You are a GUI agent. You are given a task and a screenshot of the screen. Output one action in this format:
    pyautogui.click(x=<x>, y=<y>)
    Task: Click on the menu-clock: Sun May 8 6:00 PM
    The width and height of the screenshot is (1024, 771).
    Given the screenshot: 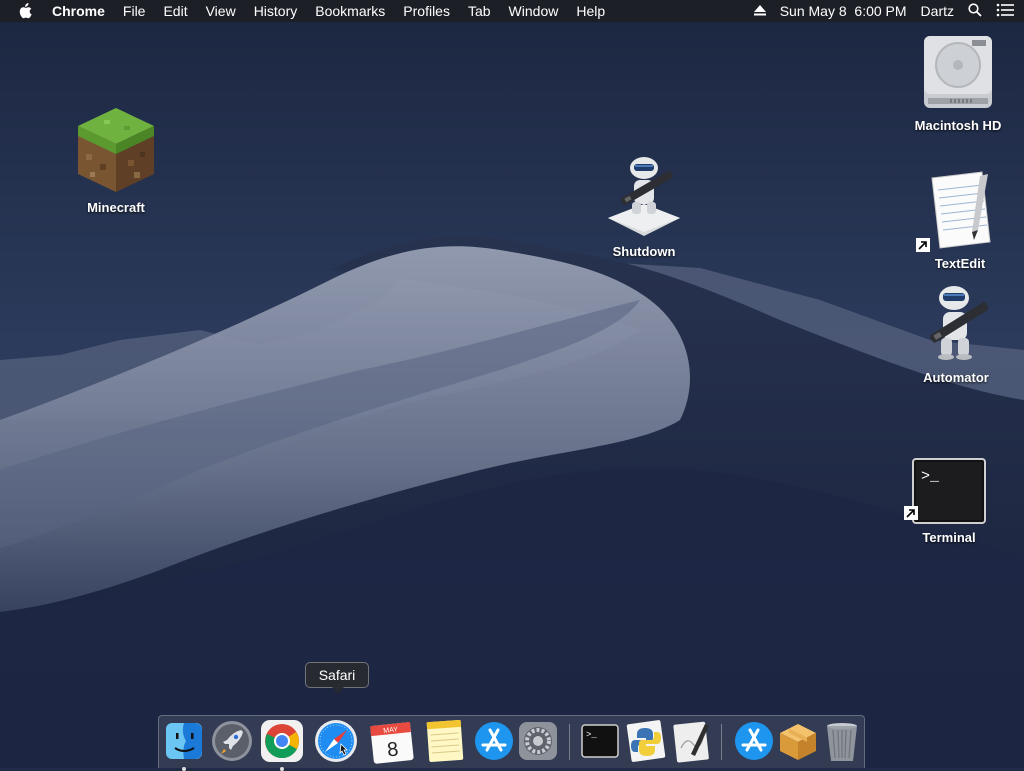 What is the action you would take?
    pyautogui.click(x=843, y=11)
    